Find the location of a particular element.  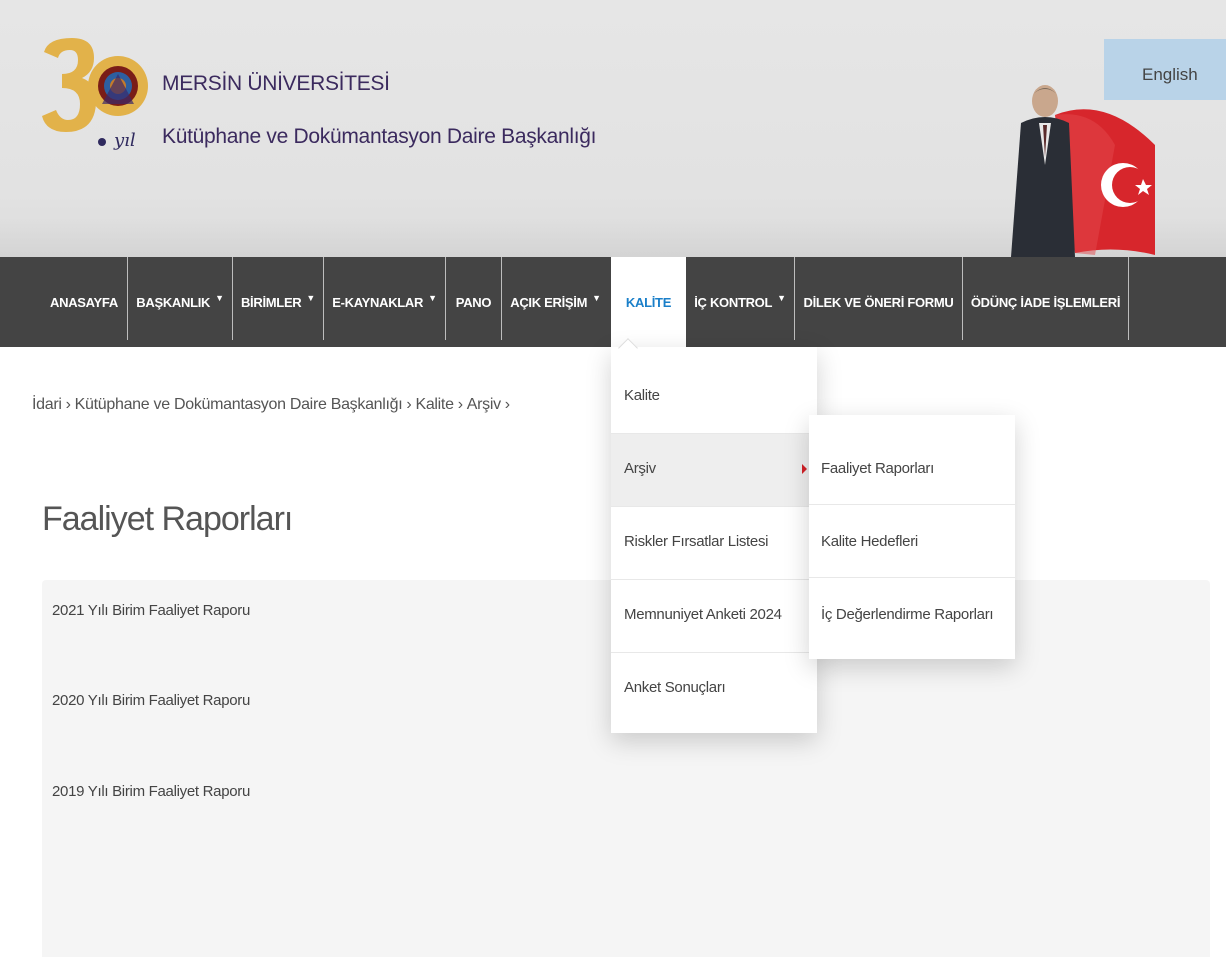

report-link-2019: 2019 Yılı Birim Faaliyet Raporu is located at coordinates (151, 791).